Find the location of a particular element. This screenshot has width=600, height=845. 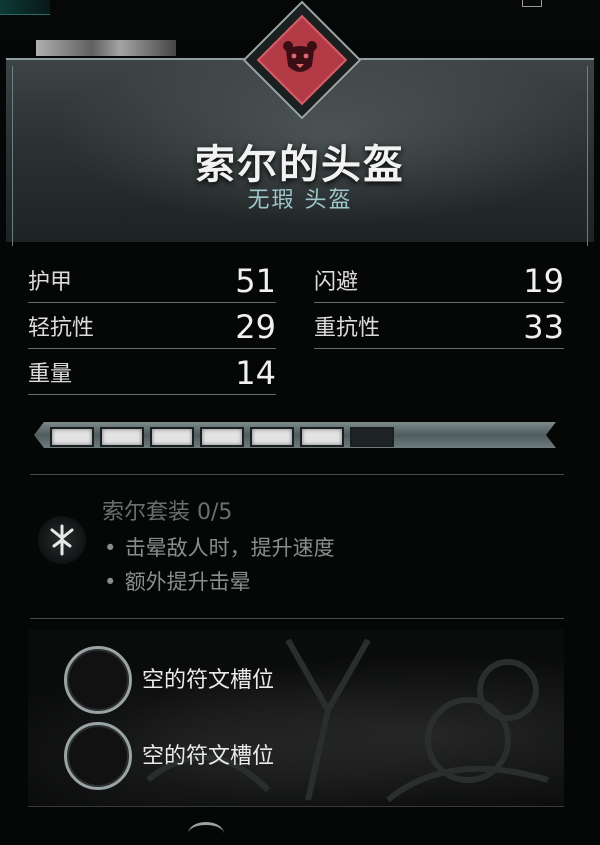

decorative-scratch is located at coordinates (106, 48).